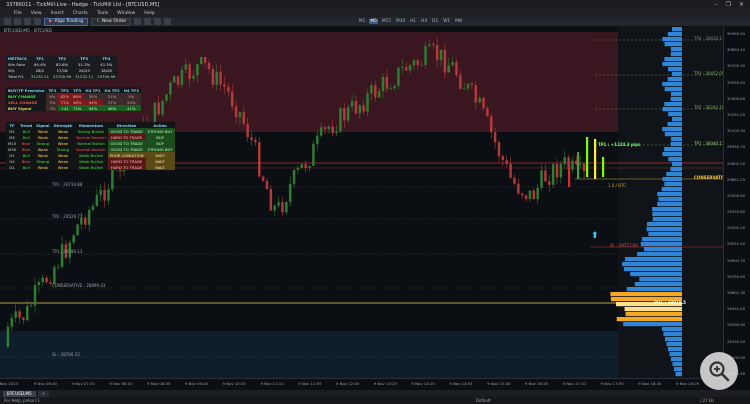 This screenshot has height=404, width=750. What do you see at coordinates (158, 21) in the screenshot?
I see `zoom-out-icon` at bounding box center [158, 21].